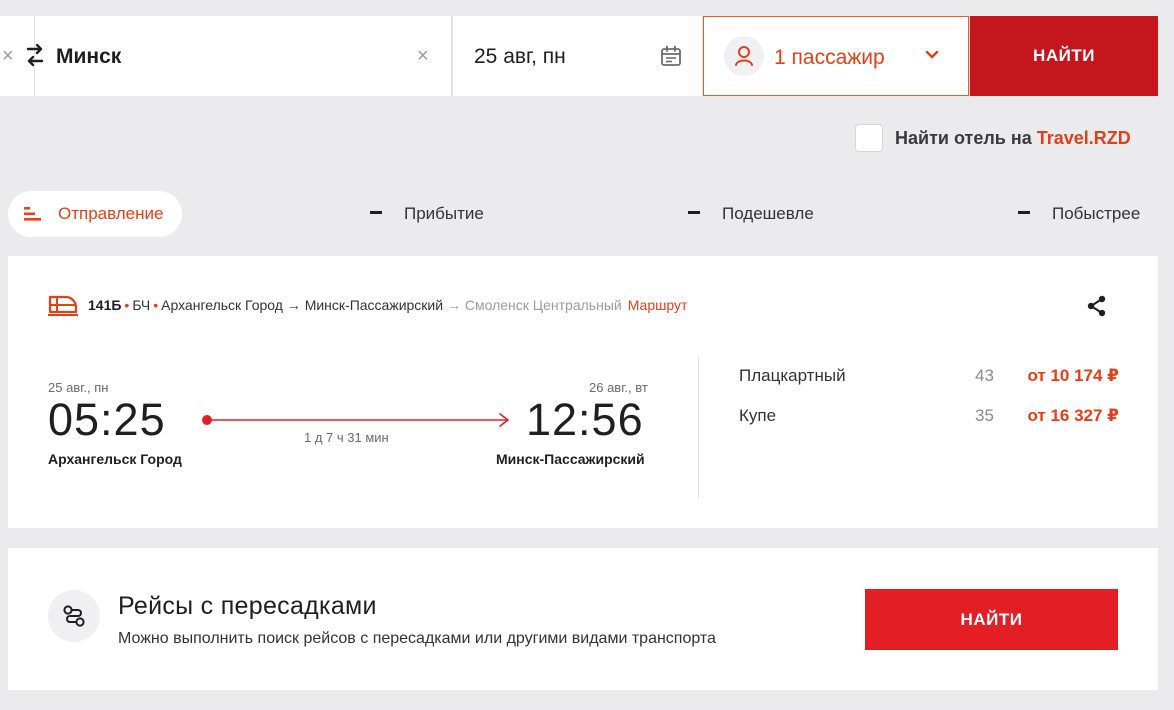 The image size is (1174, 710). Describe the element at coordinates (8, 56) in the screenshot. I see `clear-origin-icon: ×` at that location.